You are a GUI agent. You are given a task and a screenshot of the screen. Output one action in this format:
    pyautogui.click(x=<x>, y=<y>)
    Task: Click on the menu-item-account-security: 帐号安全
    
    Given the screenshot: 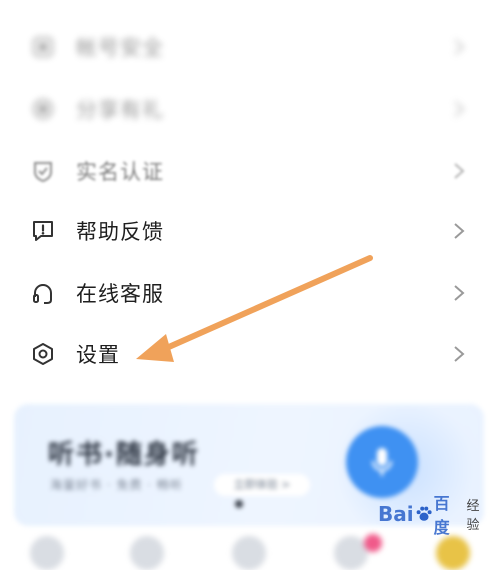 What is the action you would take?
    pyautogui.click(x=247, y=47)
    